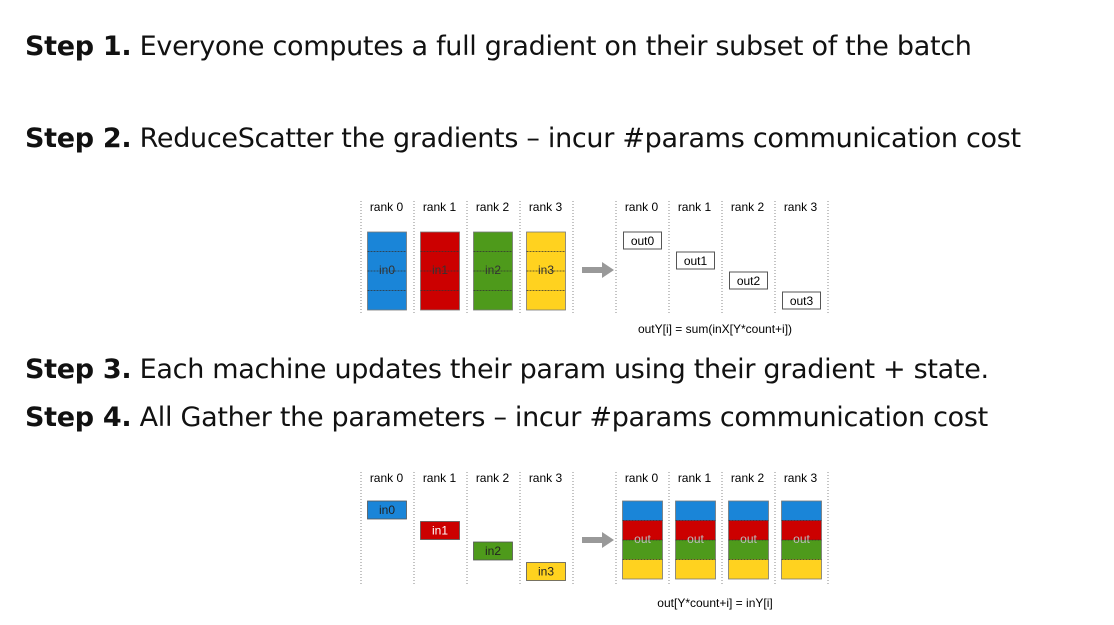  What do you see at coordinates (642, 539) in the screenshot?
I see `output-label-0: out` at bounding box center [642, 539].